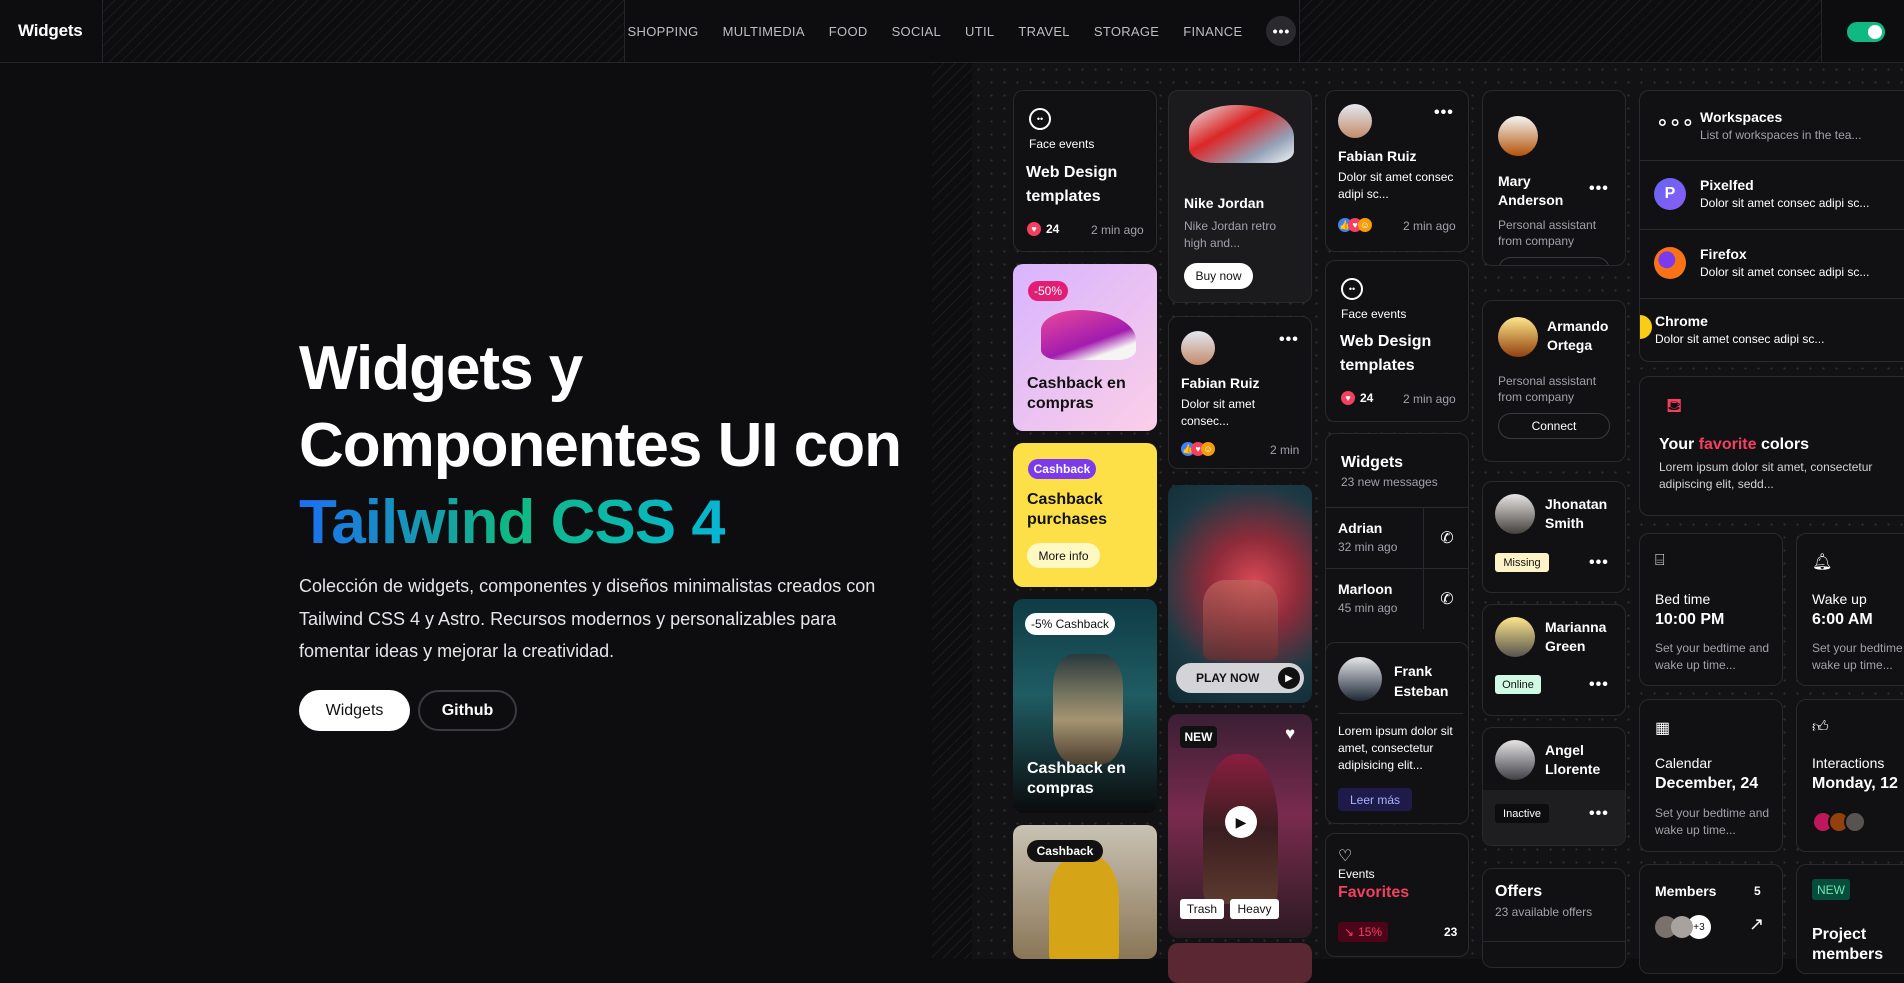  What do you see at coordinates (1519, 891) in the screenshot?
I see `offers-title: Offers` at bounding box center [1519, 891].